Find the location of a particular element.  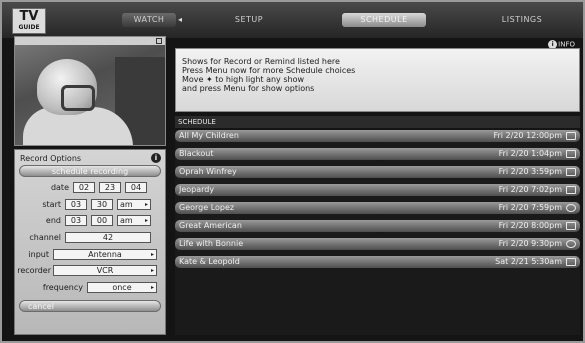

schedule-row: Oprah Winfrey Fri 2/20 3:59pm is located at coordinates (377, 172).